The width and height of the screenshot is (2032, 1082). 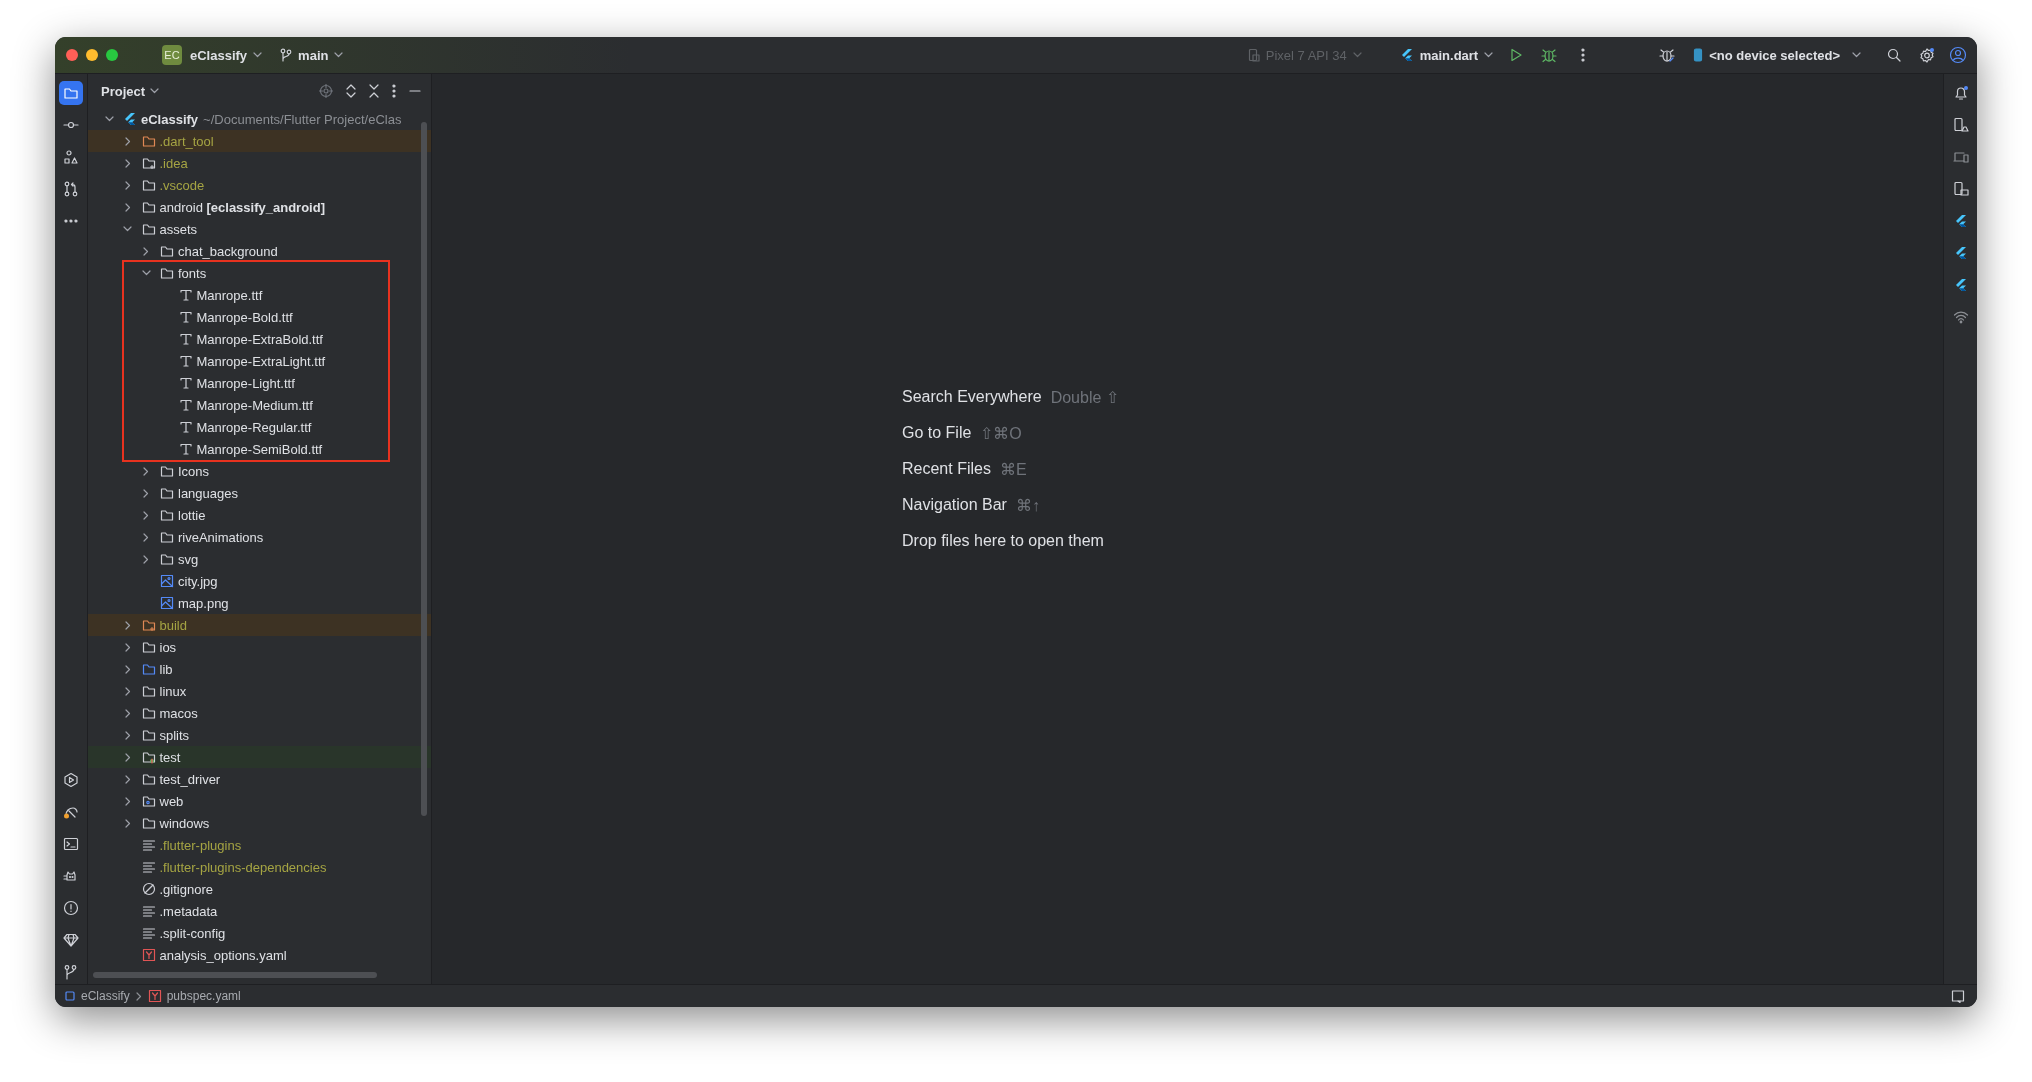 I want to click on run-icon, so click(x=1516, y=55).